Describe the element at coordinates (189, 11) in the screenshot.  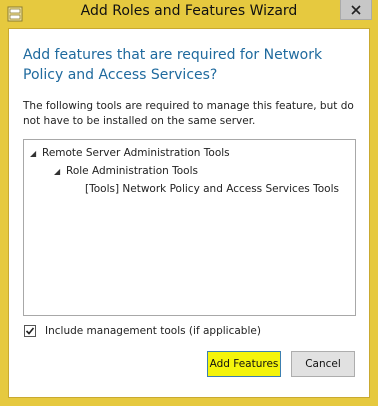
I see `window-title: Add Roles and Features Wizard` at that location.